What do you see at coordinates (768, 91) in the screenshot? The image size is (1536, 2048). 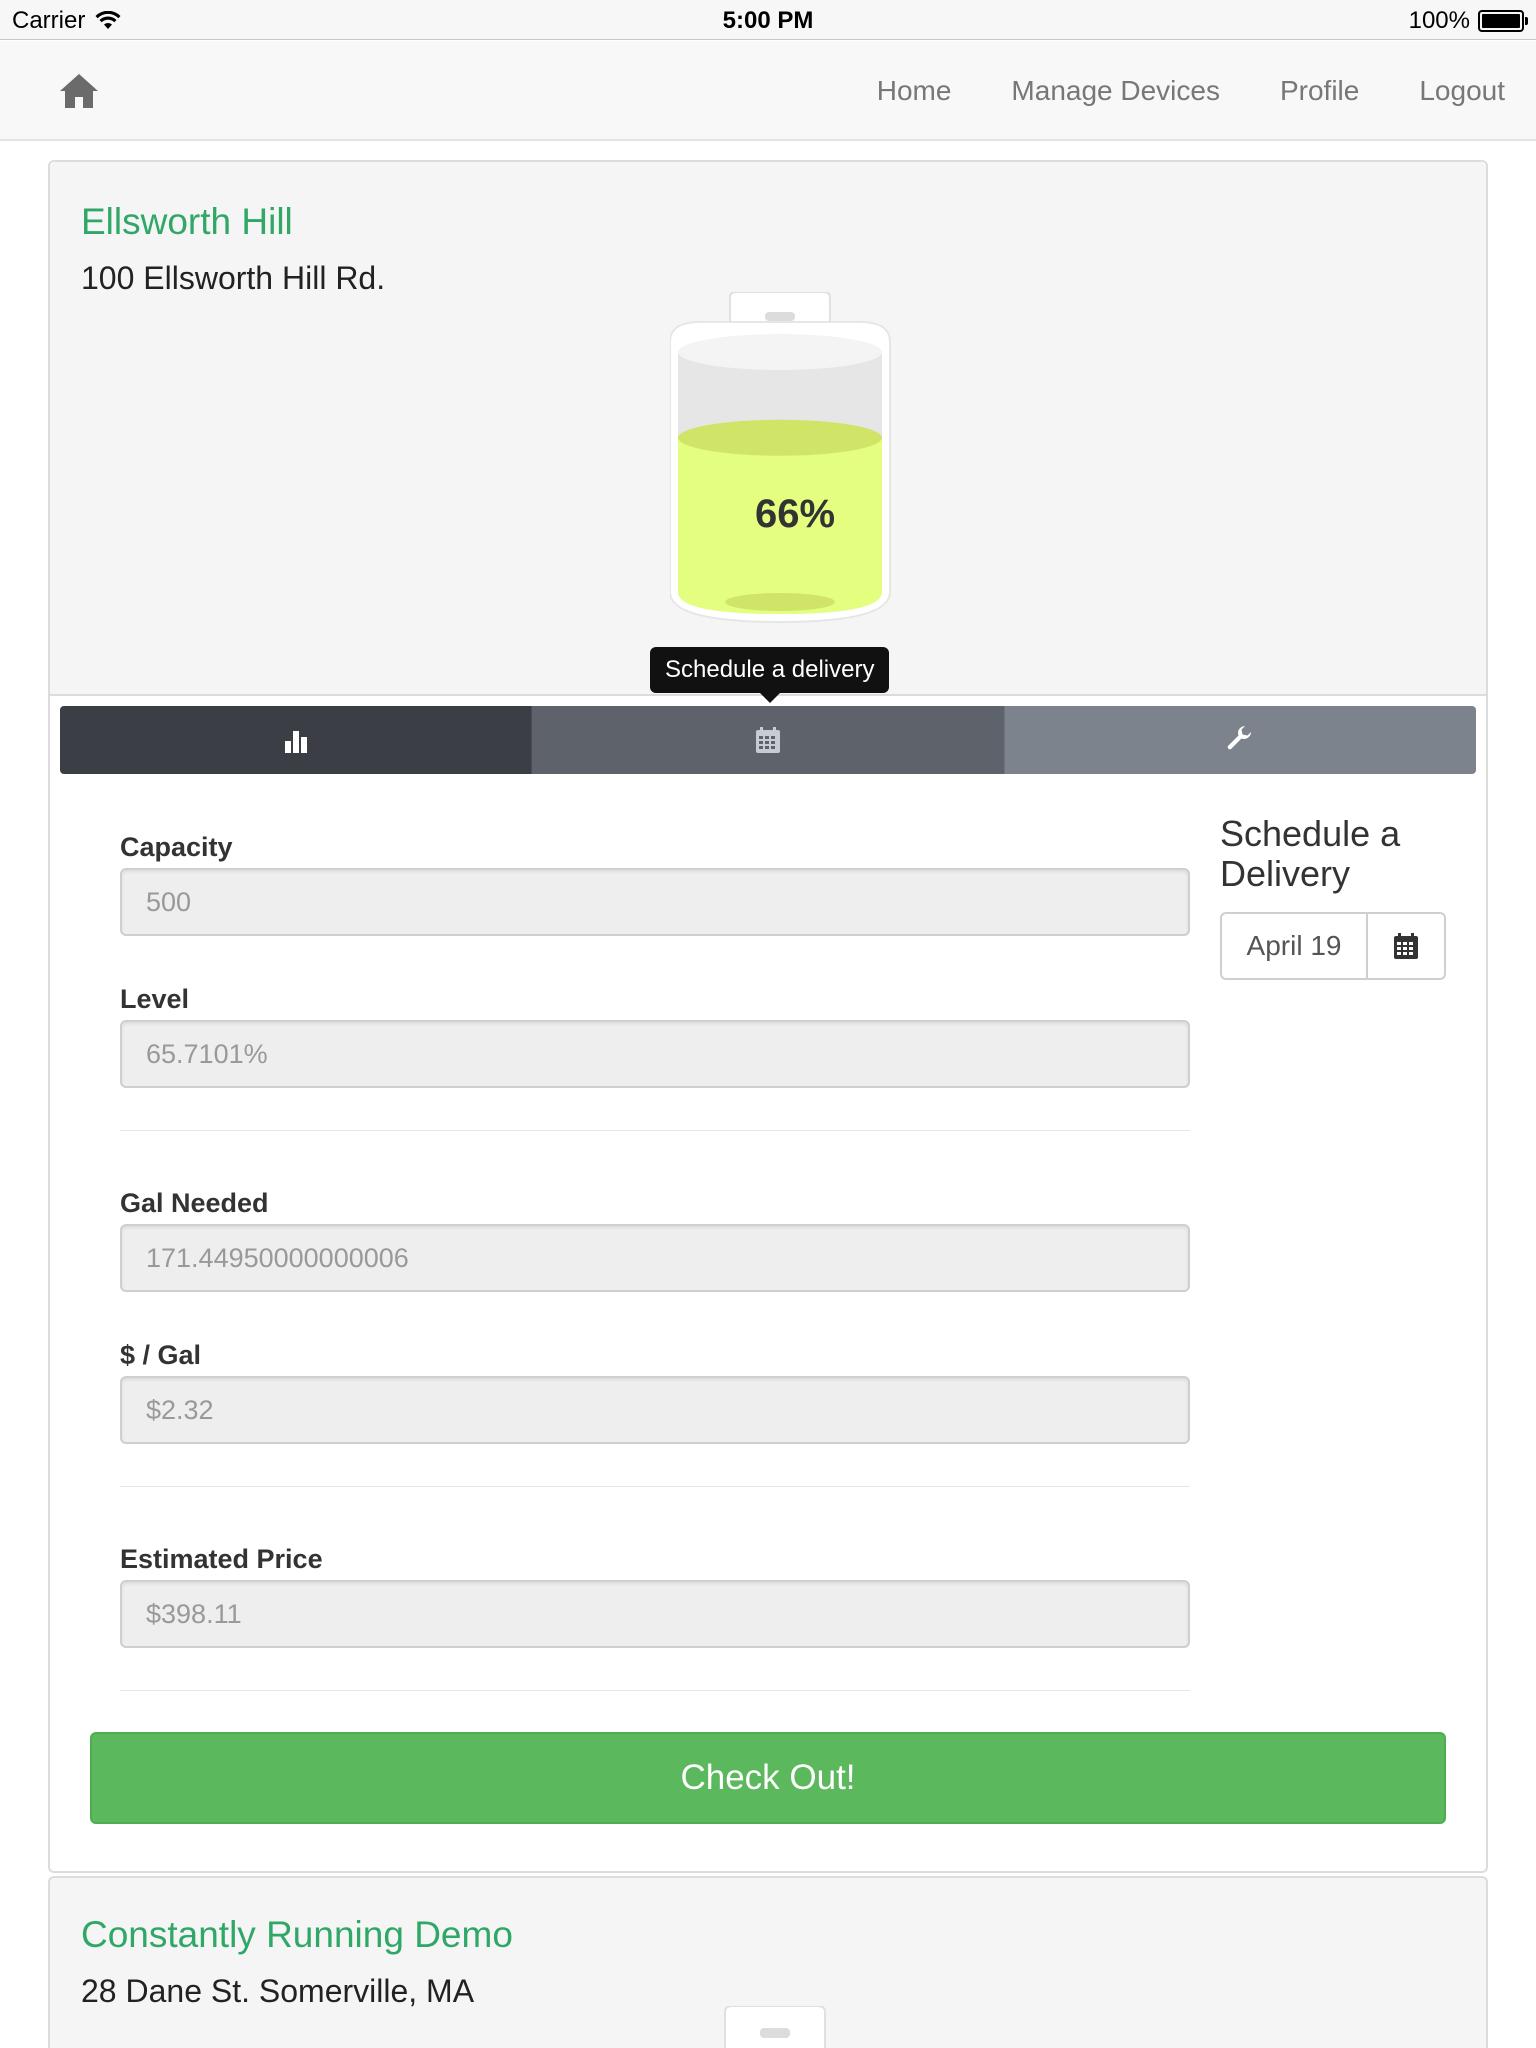 I see `top-navbar: Home Manage Devices Profile Logout` at bounding box center [768, 91].